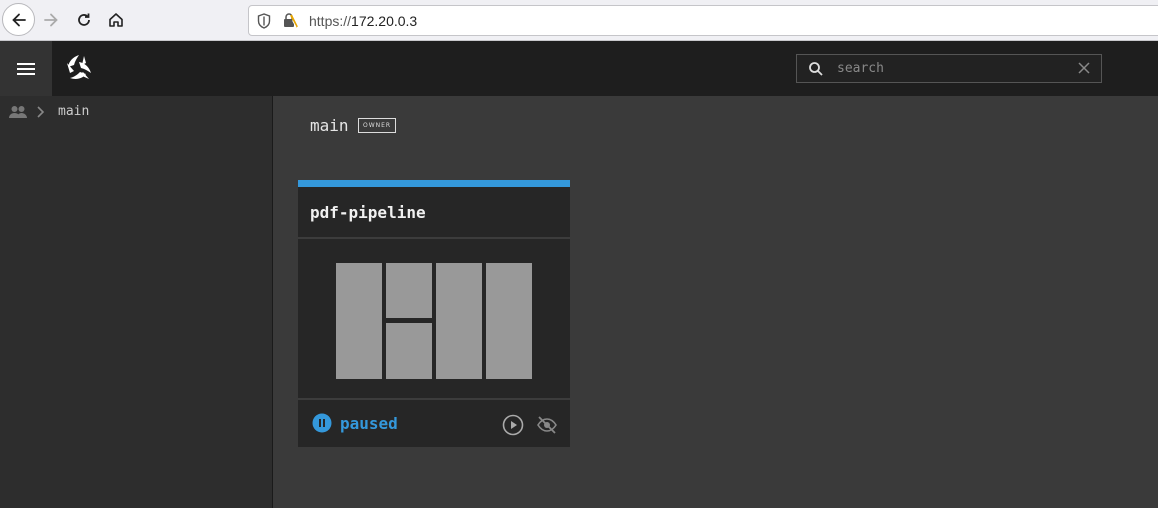 This screenshot has height=508, width=1158. What do you see at coordinates (73, 111) in the screenshot?
I see `breadcrumb-team: main` at bounding box center [73, 111].